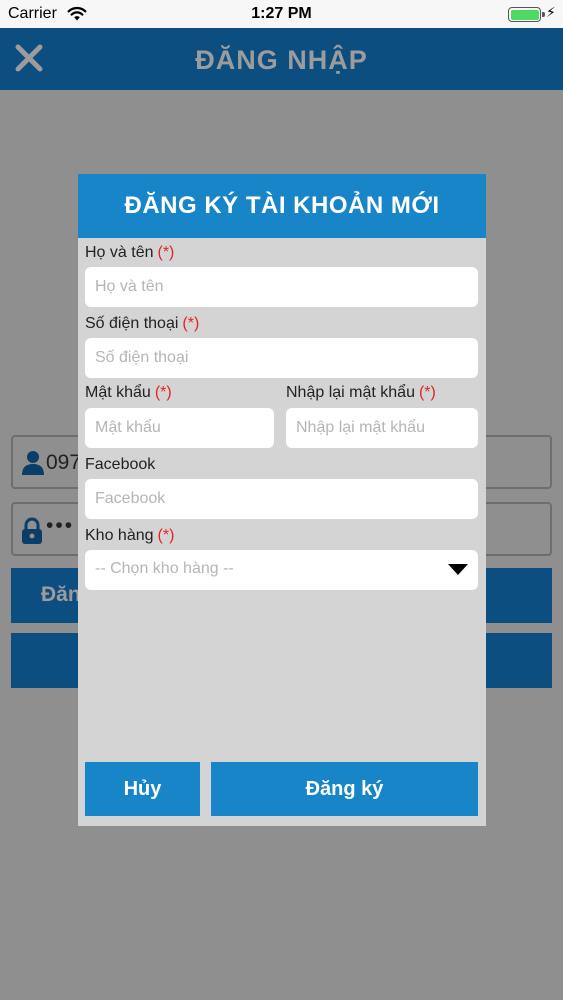  What do you see at coordinates (281, 287) in the screenshot?
I see `fullname-input` at bounding box center [281, 287].